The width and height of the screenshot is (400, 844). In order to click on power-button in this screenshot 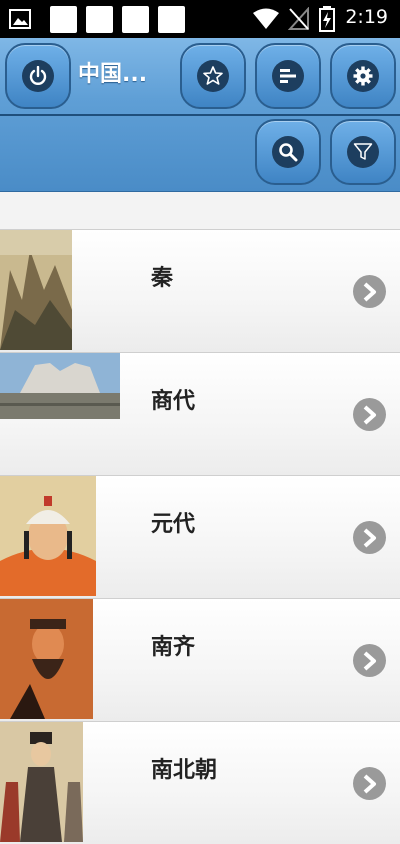, I will do `click(38, 76)`.